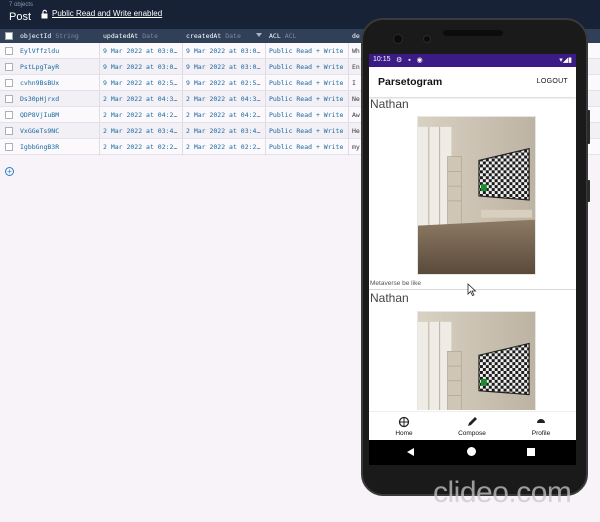 Image resolution: width=600 pixels, height=522 pixels. I want to click on cell-objectid: IgbbGngB3R, so click(58, 147).